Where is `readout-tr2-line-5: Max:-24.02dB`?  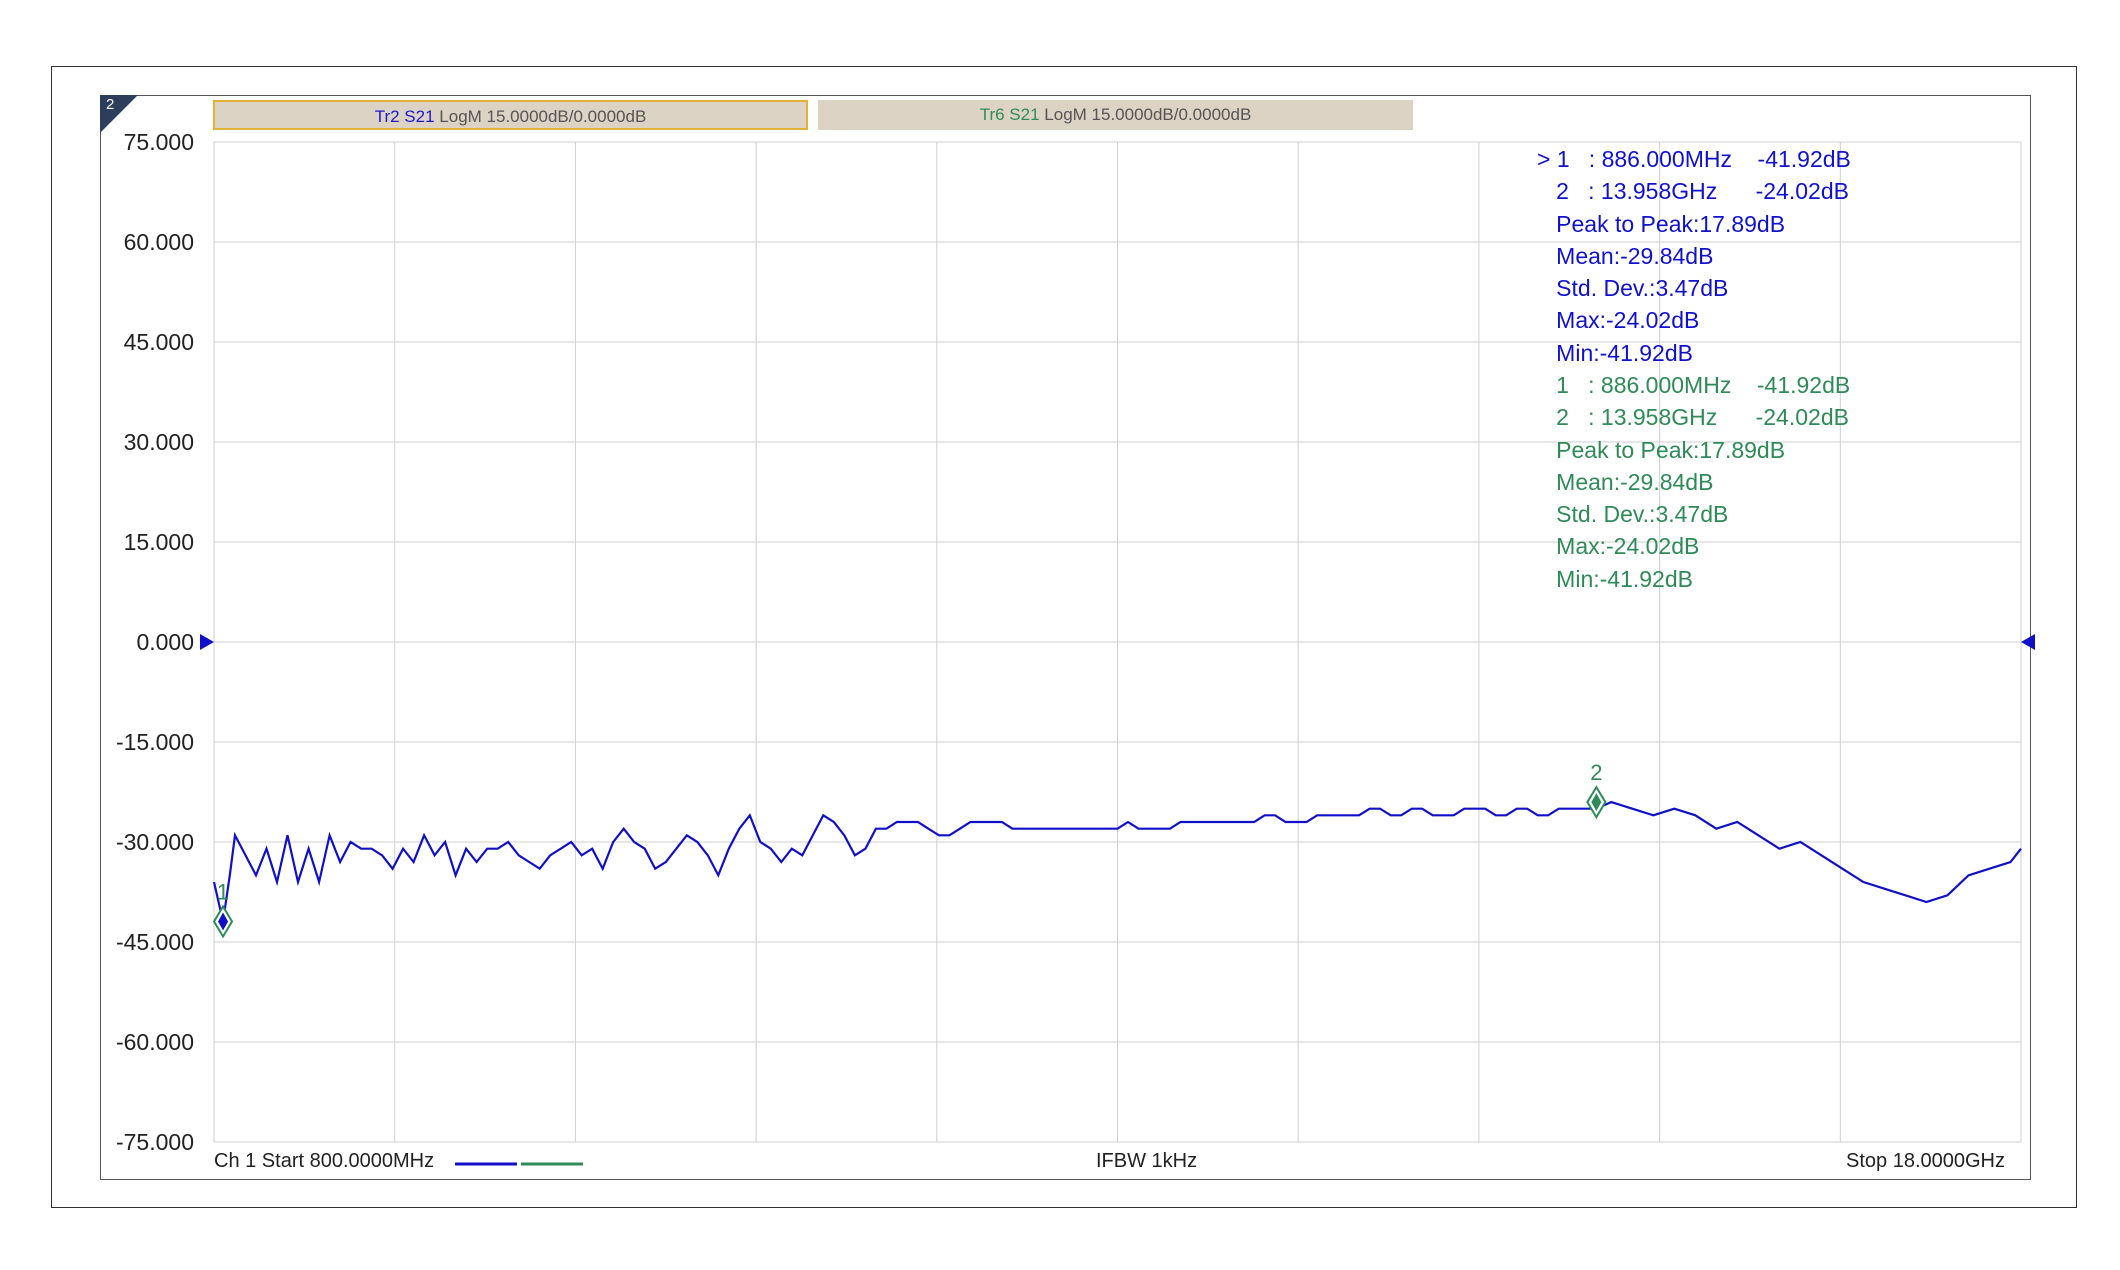
readout-tr2-line-5: Max:-24.02dB is located at coordinates (1618, 320).